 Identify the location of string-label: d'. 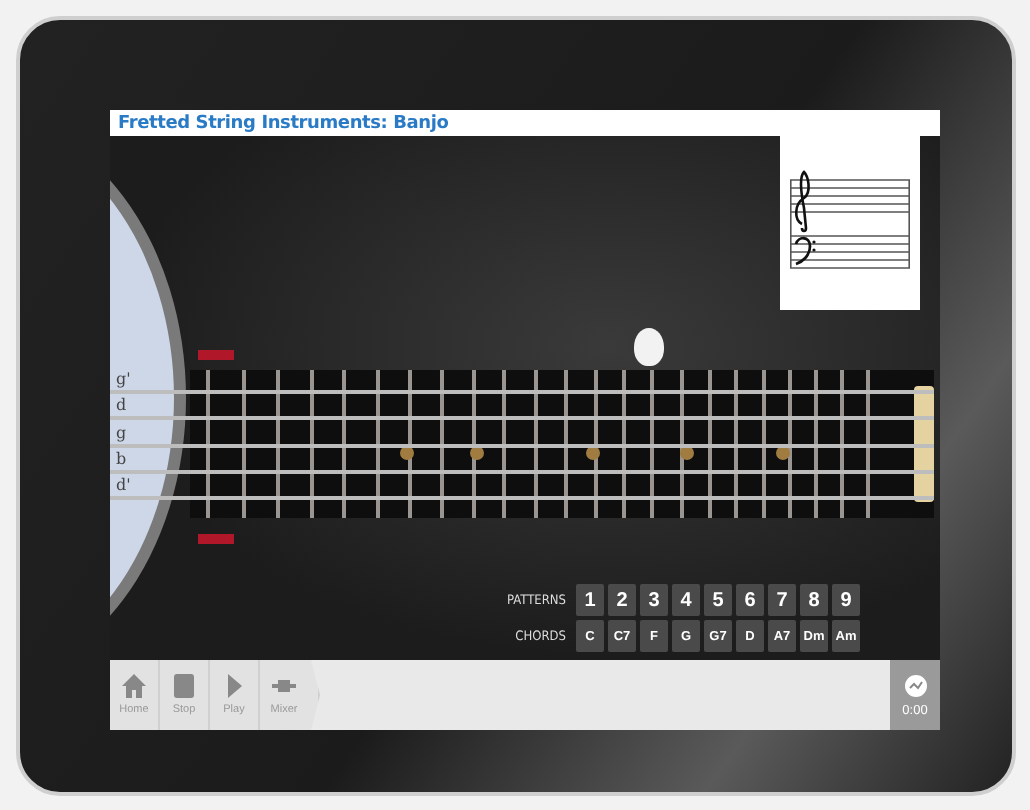
(123, 485).